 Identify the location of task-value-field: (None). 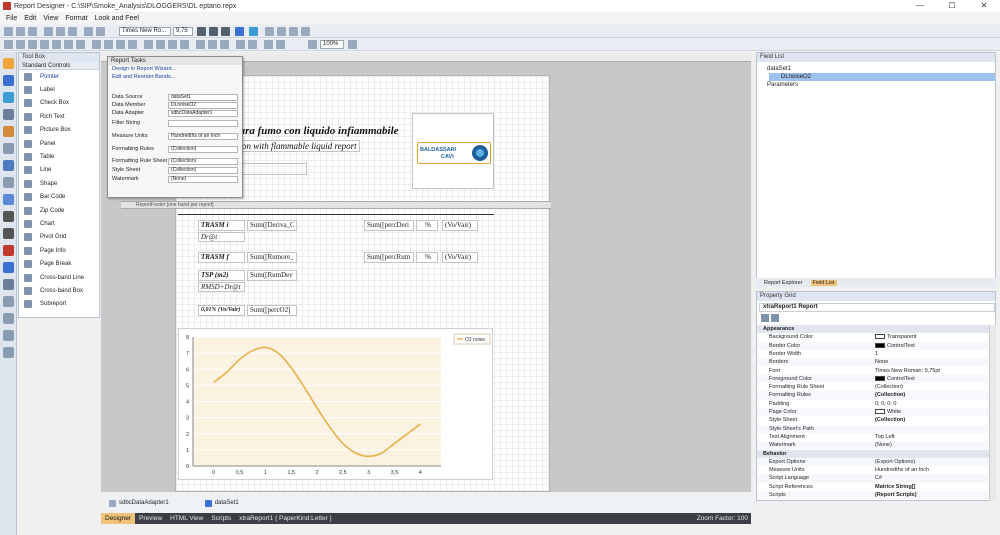
(203, 179).